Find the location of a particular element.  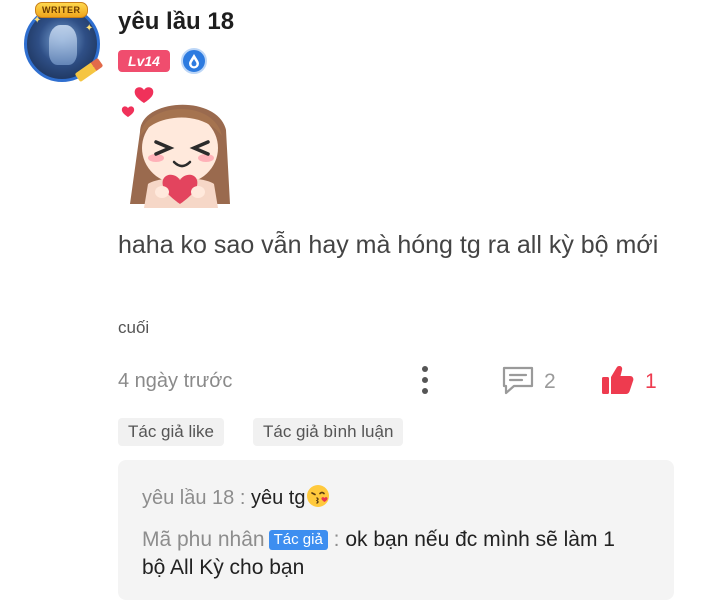

reply-icon is located at coordinates (518, 380).